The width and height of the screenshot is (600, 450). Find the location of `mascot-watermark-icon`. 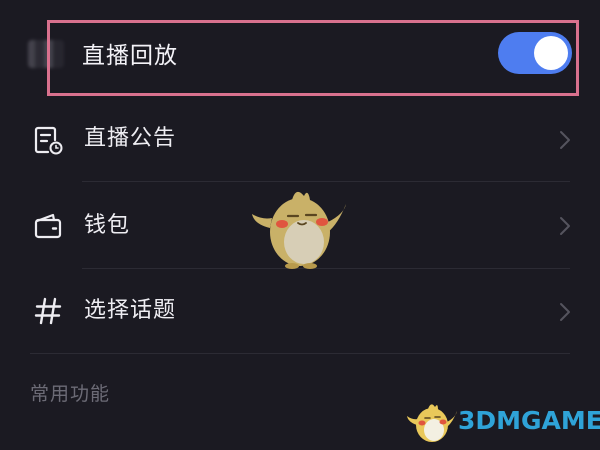

mascot-watermark-icon is located at coordinates (299, 230).